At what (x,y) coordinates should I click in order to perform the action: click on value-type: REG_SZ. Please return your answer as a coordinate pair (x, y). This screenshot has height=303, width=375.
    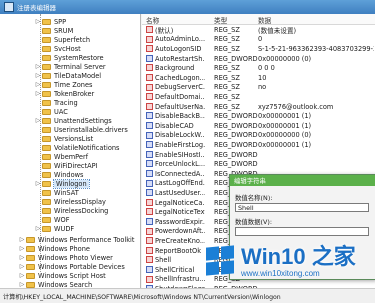
    Looking at the image, I should click on (227, 96).